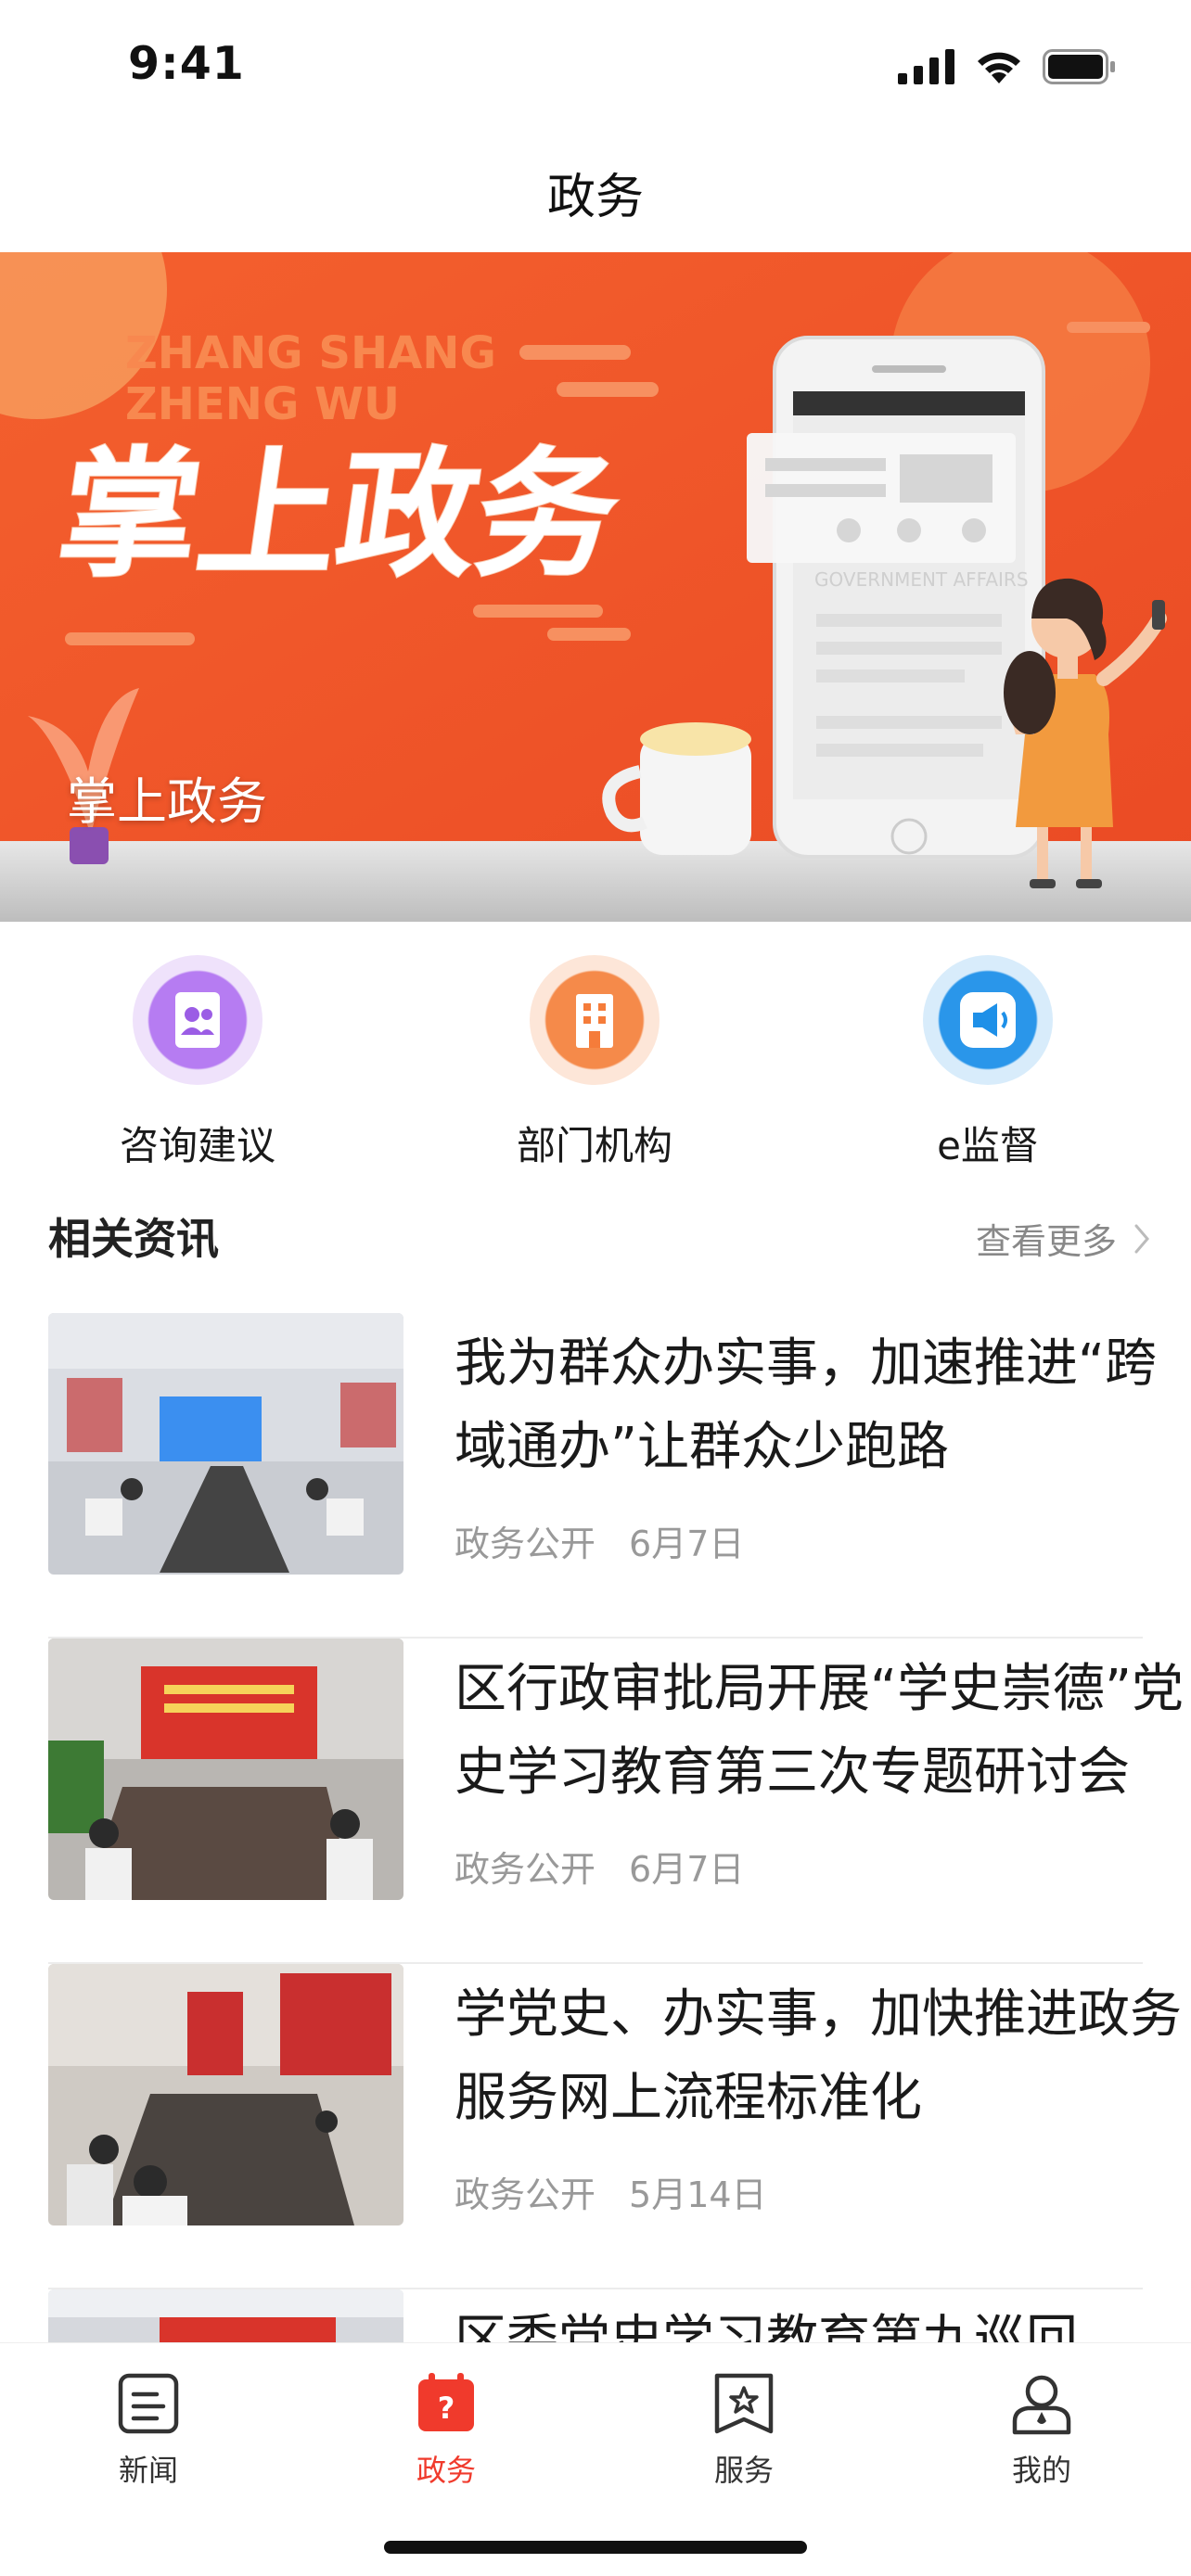 The width and height of the screenshot is (1191, 2576). I want to click on tab-news: 新闻, so click(148, 2431).